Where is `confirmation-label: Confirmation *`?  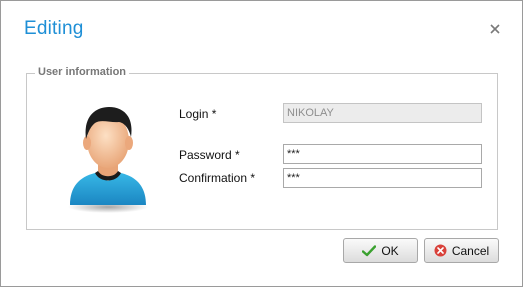 confirmation-label: Confirmation * is located at coordinates (217, 178).